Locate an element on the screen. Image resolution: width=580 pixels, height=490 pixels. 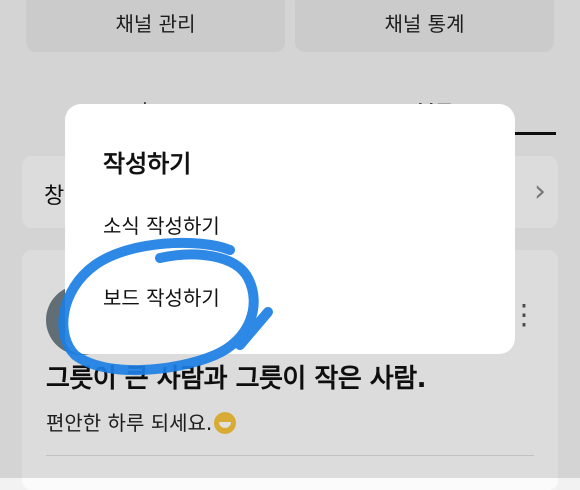
write-news-option: 소식 작성하기 is located at coordinates (161, 224).